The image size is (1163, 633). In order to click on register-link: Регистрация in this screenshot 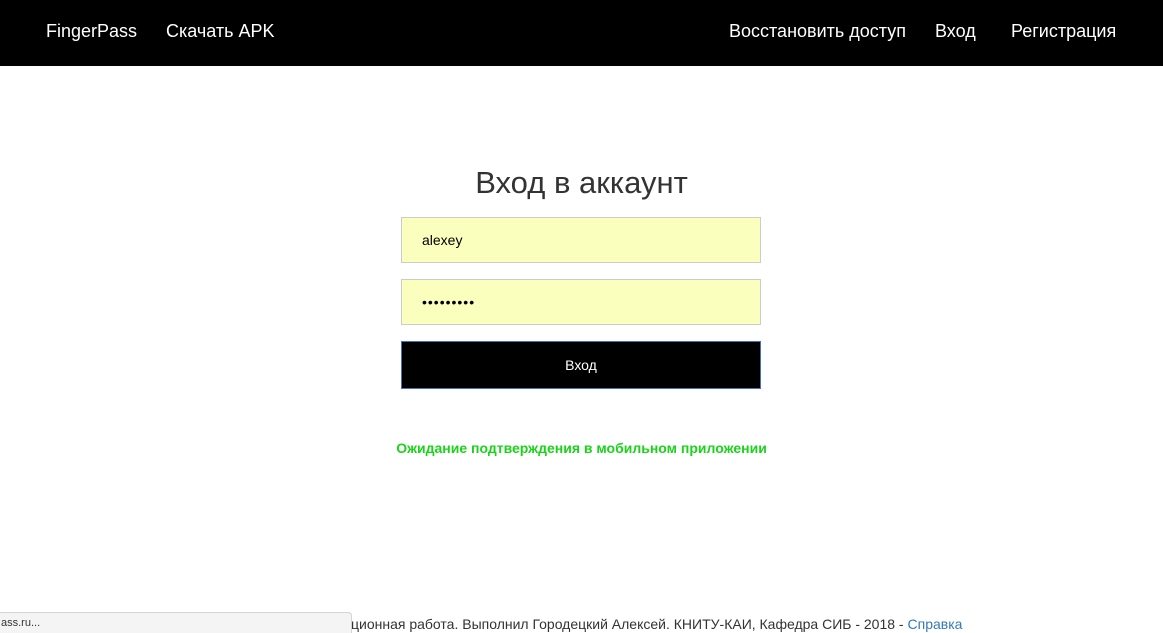, I will do `click(1063, 31)`.